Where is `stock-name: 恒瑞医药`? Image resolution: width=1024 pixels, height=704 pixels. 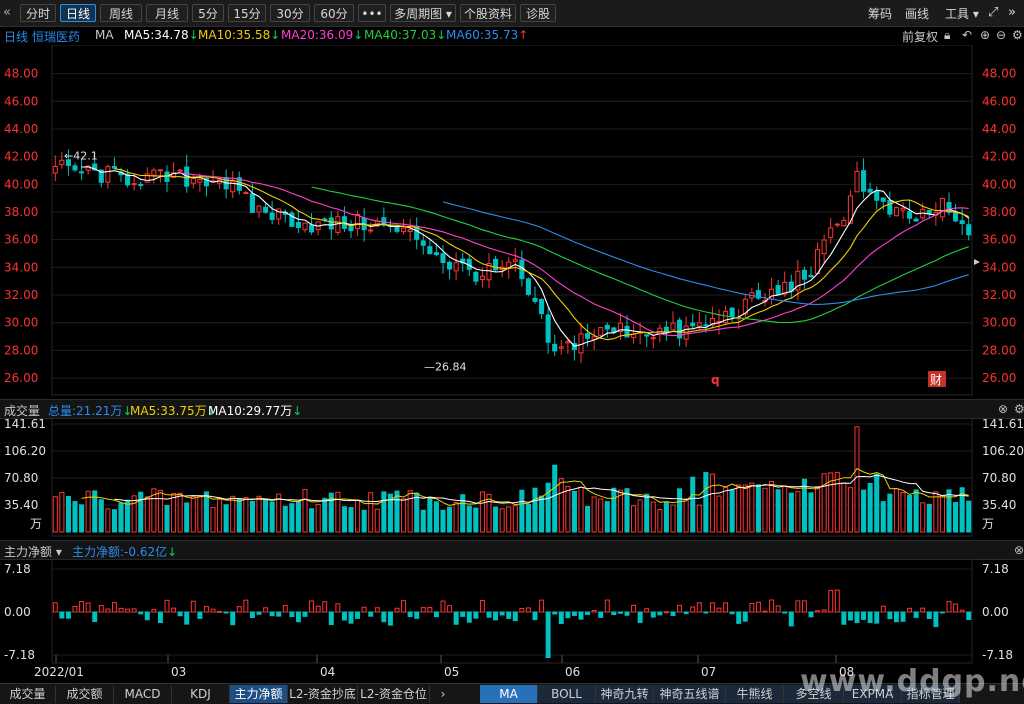
stock-name: 恒瑞医药 is located at coordinates (56, 36).